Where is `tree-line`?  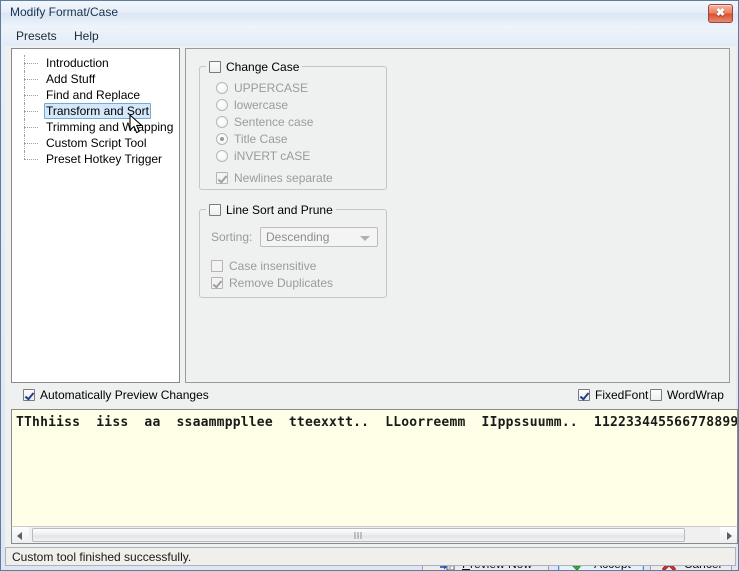
tree-line is located at coordinates (24, 155).